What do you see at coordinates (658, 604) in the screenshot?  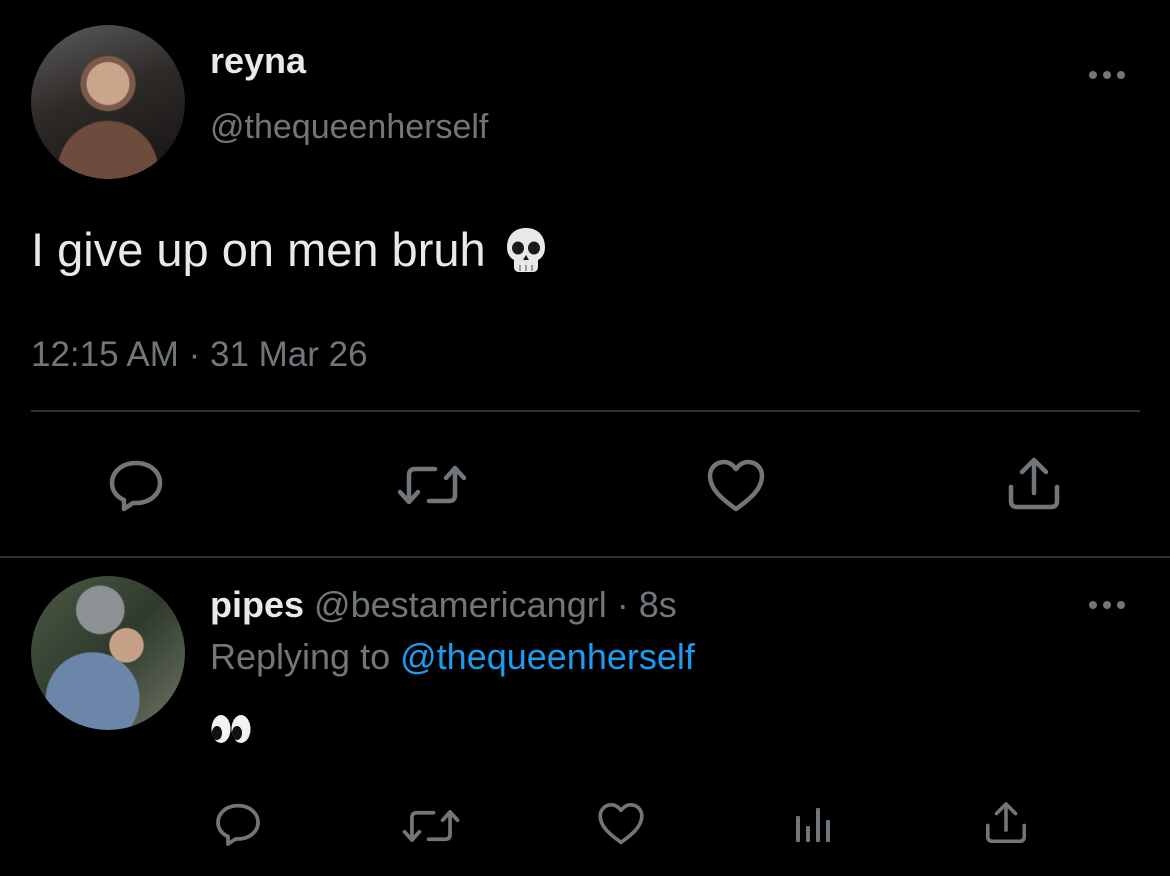 I see `reply-time: 8s` at bounding box center [658, 604].